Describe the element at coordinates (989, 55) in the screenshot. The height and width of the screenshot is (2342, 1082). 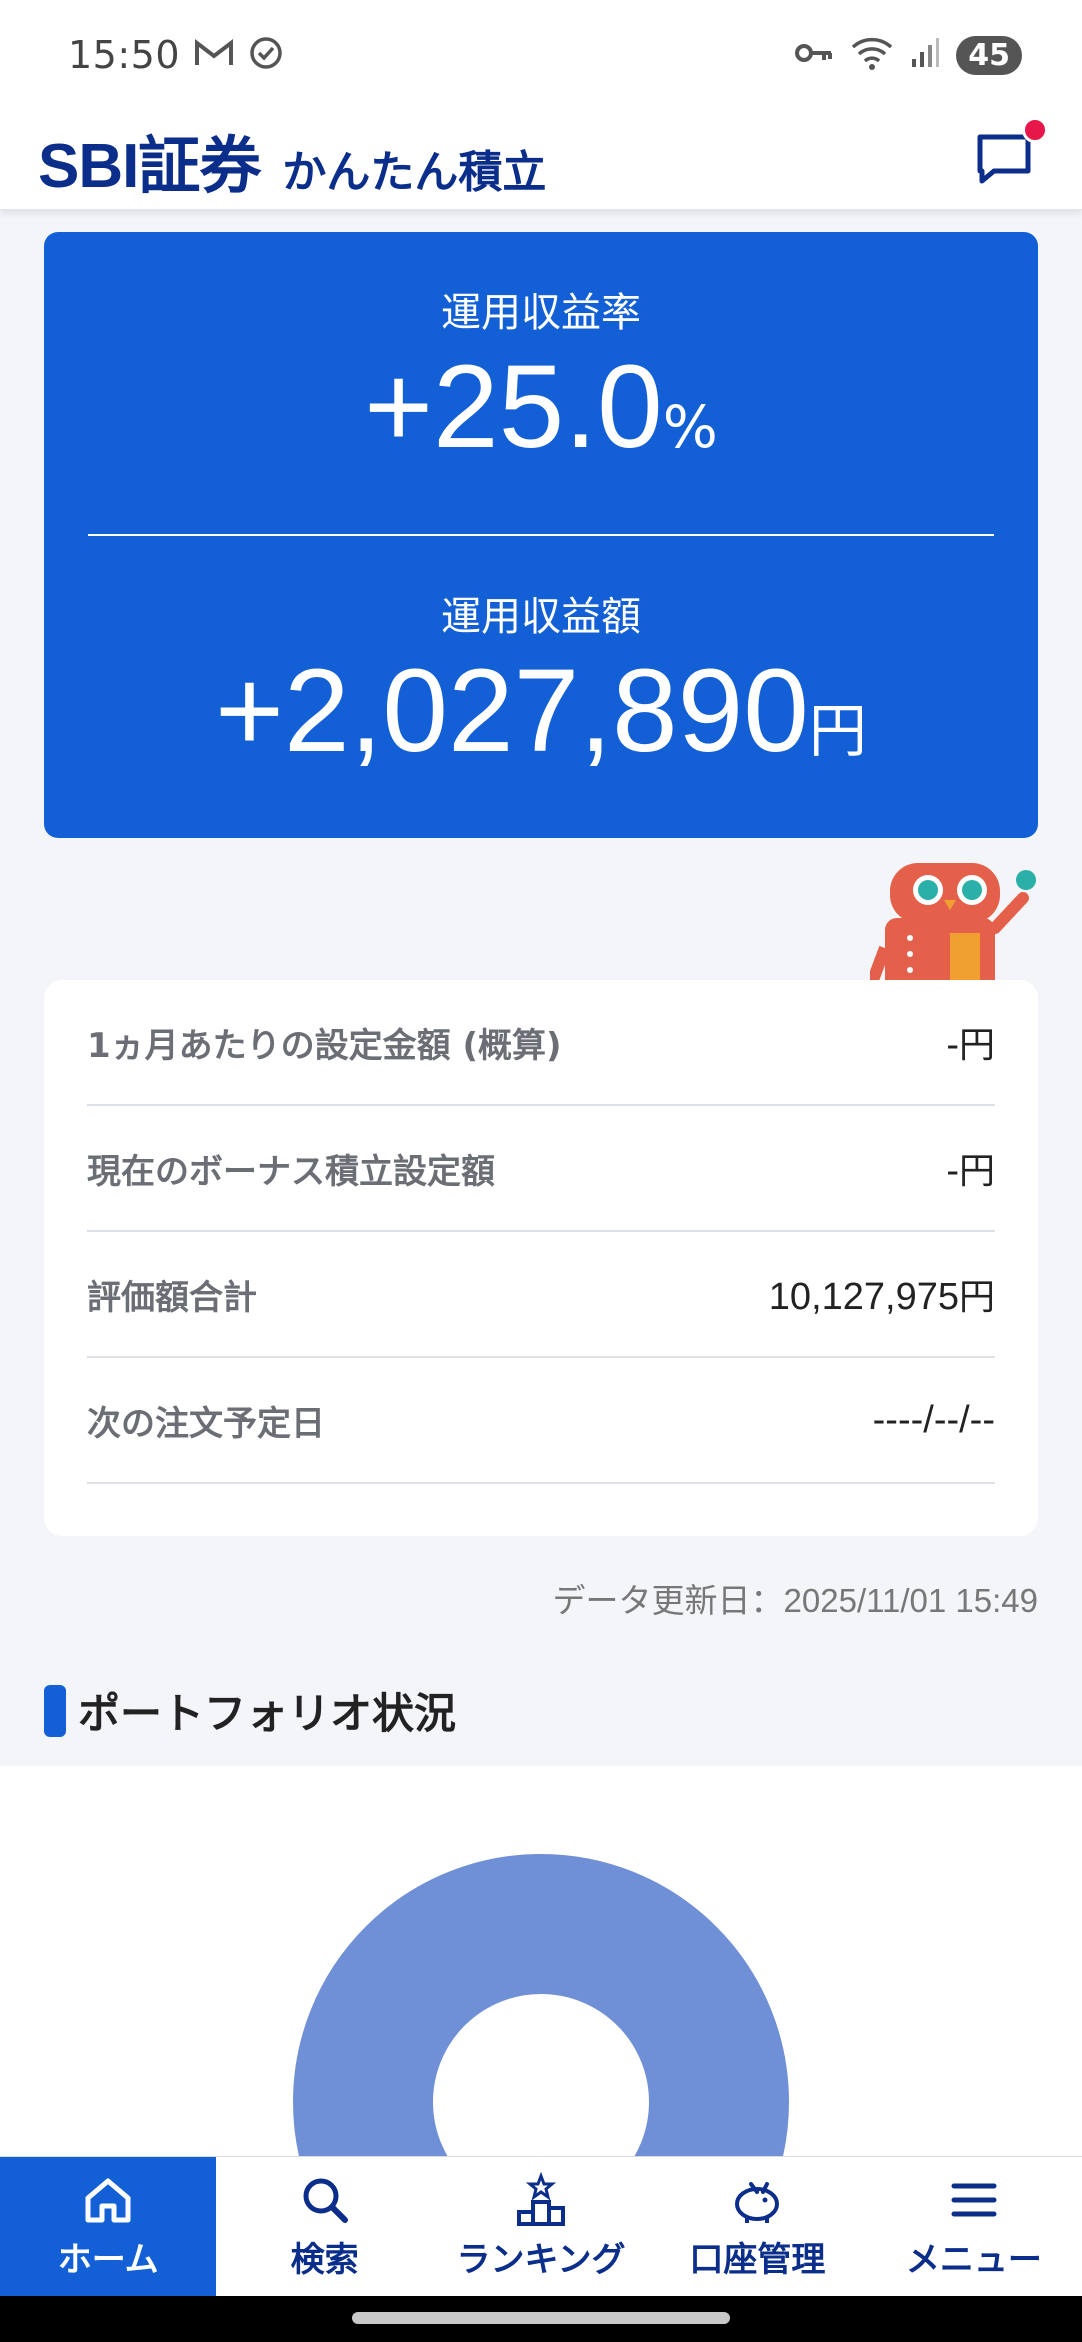
I see `battery-indicator: 45` at that location.